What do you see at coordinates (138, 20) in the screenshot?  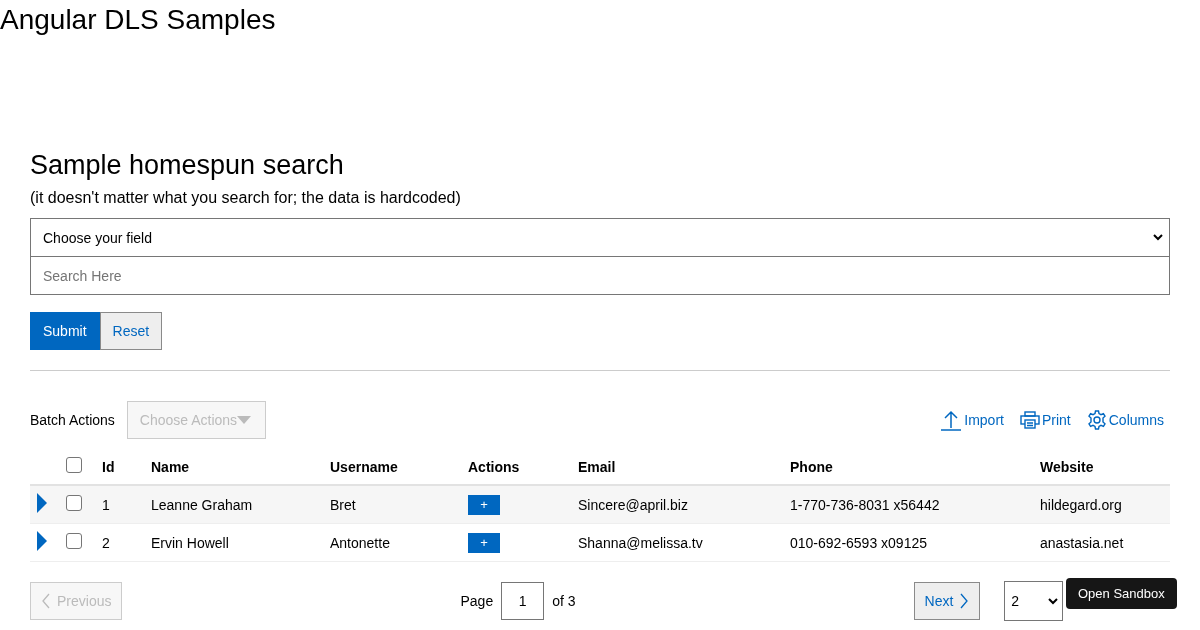 I see `page-title: Angular DLS Samples` at bounding box center [138, 20].